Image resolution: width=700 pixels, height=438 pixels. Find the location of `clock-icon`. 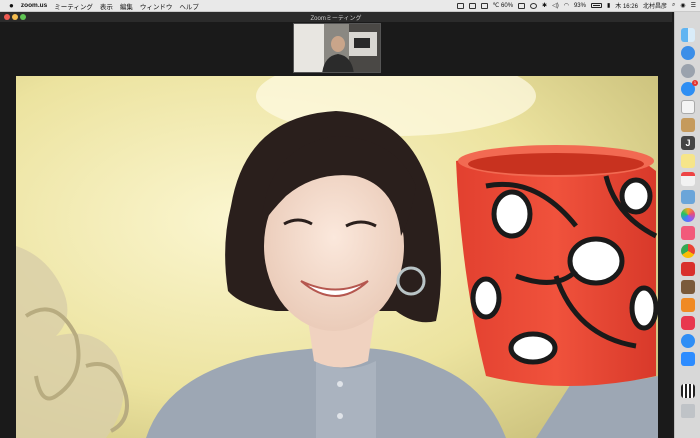

clock-icon is located at coordinates (534, 5).